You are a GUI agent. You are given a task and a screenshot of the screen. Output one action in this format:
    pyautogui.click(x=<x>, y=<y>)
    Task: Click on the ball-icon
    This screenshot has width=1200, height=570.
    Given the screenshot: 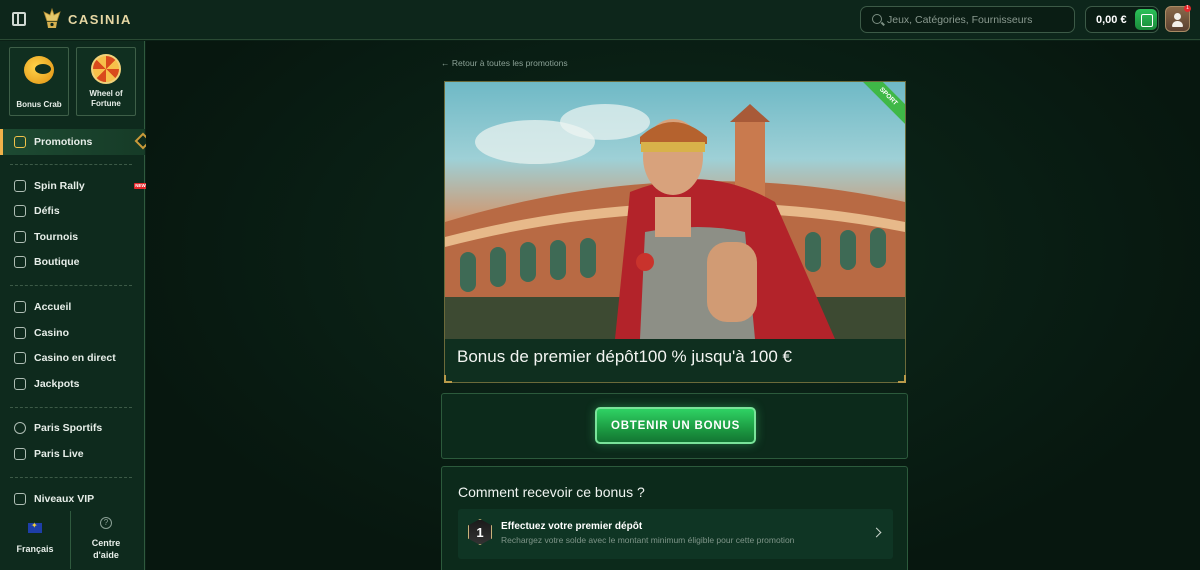 What is the action you would take?
    pyautogui.click(x=20, y=428)
    